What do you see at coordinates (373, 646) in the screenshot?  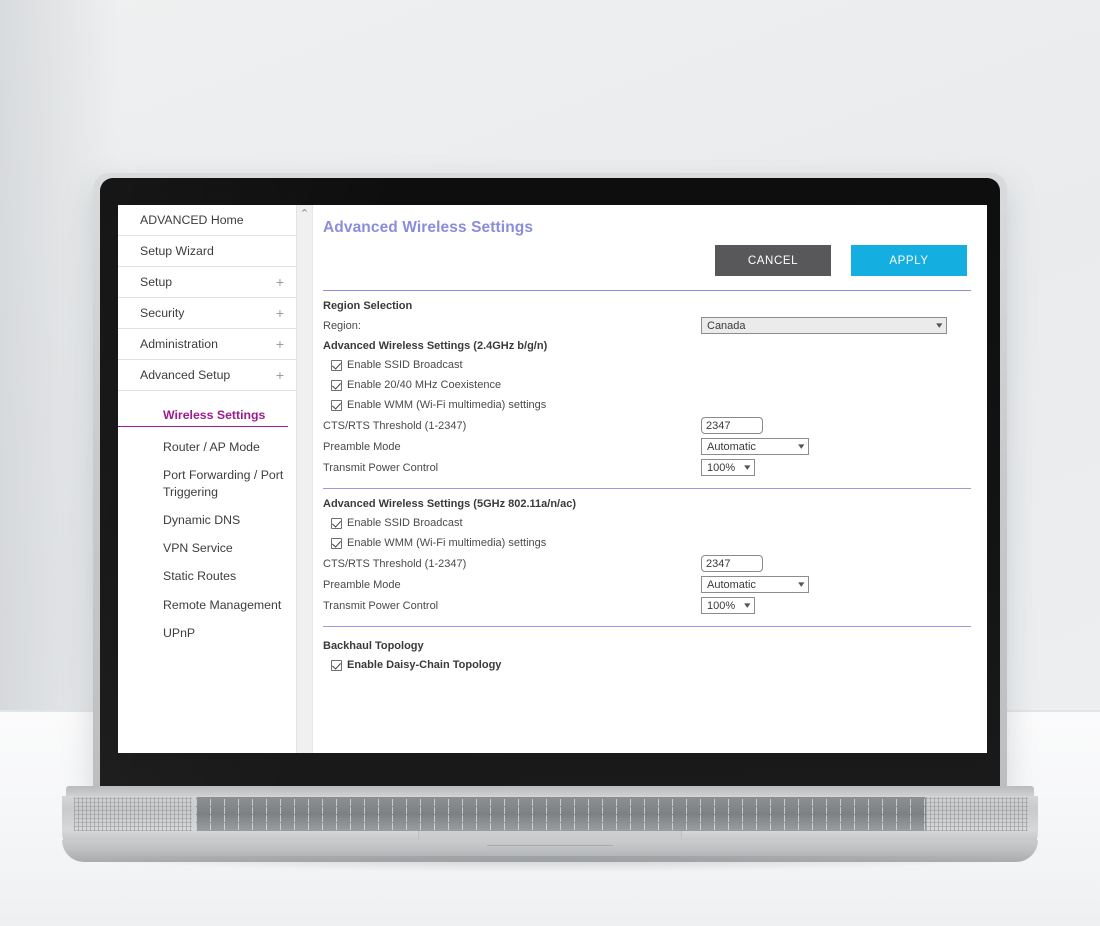 I see `backhaul-heading: Backhaul Topology` at bounding box center [373, 646].